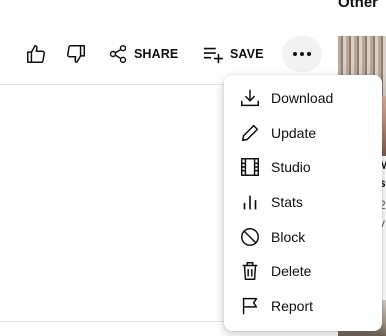  Describe the element at coordinates (250, 167) in the screenshot. I see `film-icon` at that location.